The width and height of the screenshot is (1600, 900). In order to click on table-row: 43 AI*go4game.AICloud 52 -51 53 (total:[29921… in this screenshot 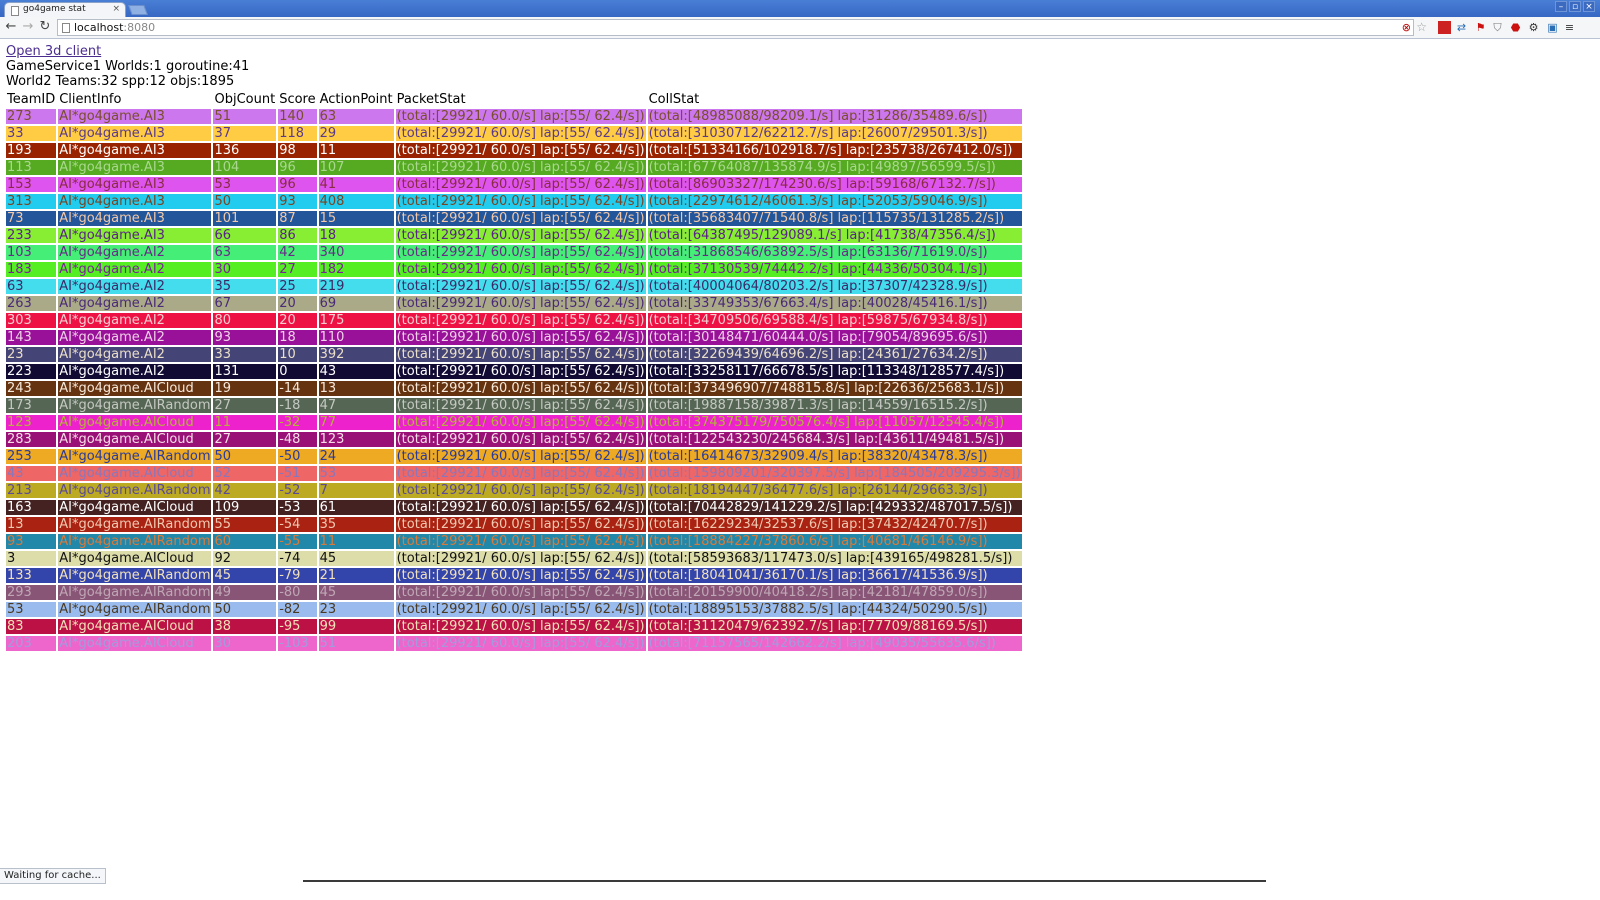, I will do `click(514, 473)`.